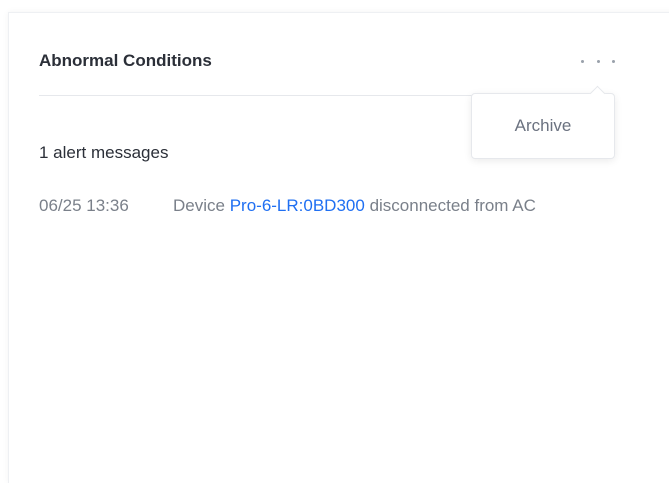 The height and width of the screenshot is (483, 669). What do you see at coordinates (84, 205) in the screenshot?
I see `alert-timestamp: 06/25 13:36` at bounding box center [84, 205].